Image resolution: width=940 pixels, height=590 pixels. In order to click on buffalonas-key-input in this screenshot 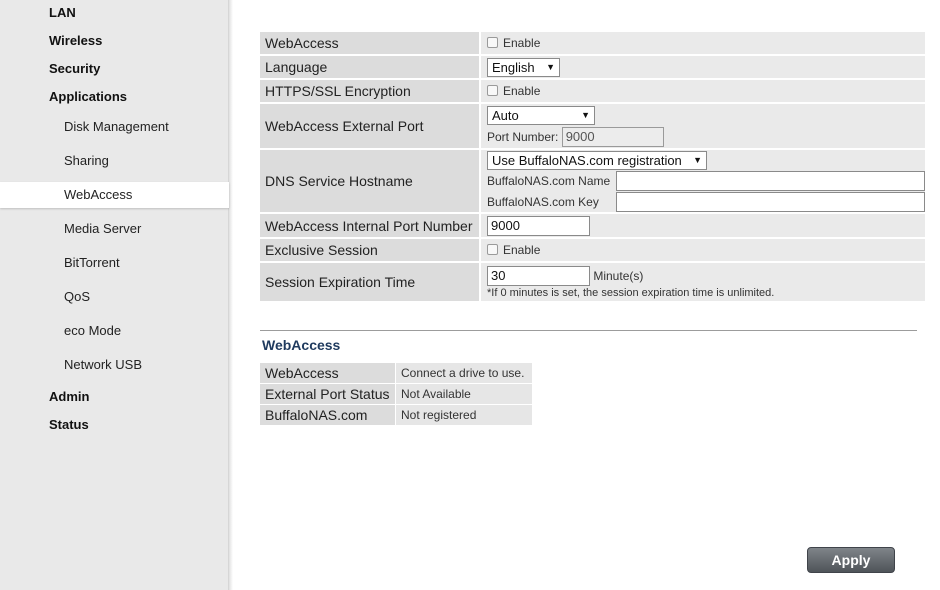, I will do `click(770, 201)`.